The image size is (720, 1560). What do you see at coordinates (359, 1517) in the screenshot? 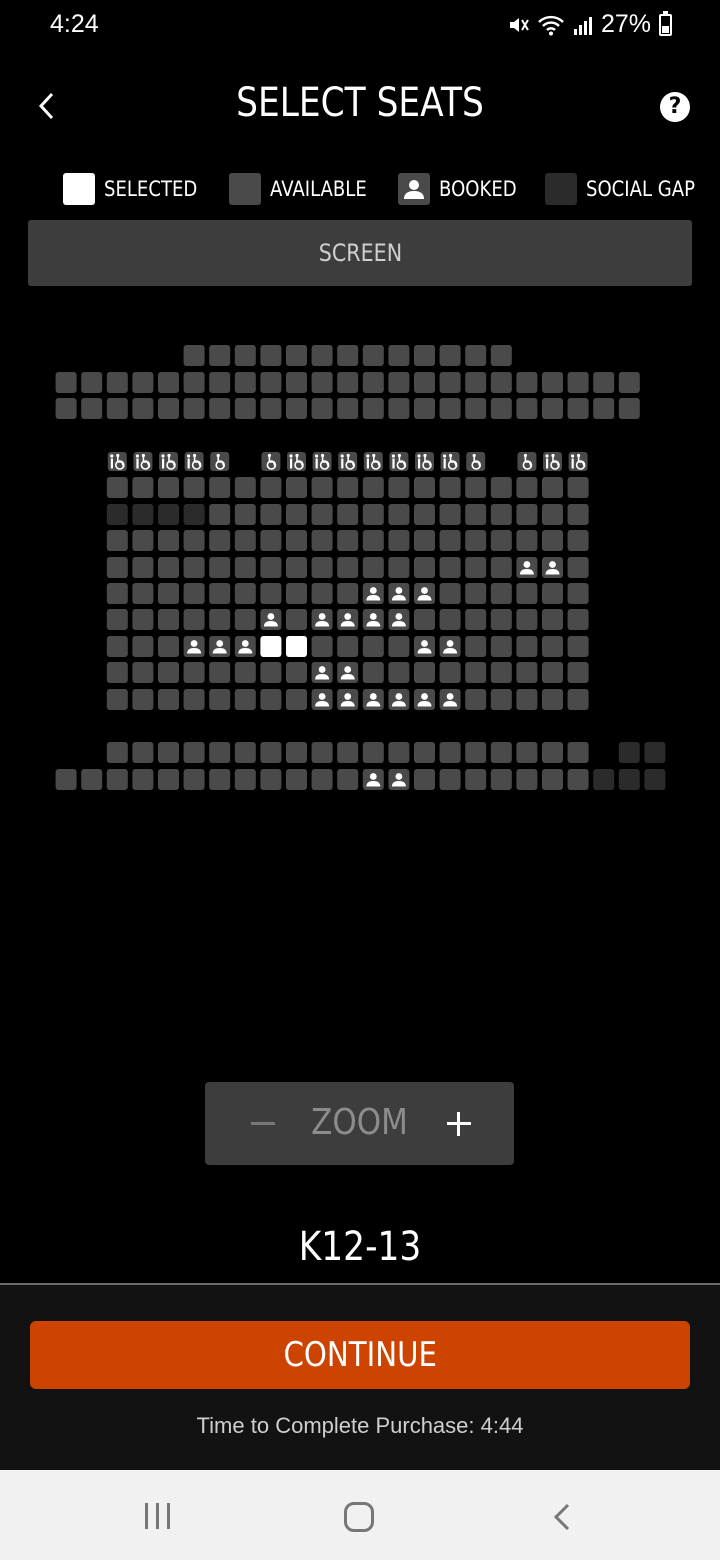
I see `home-button` at bounding box center [359, 1517].